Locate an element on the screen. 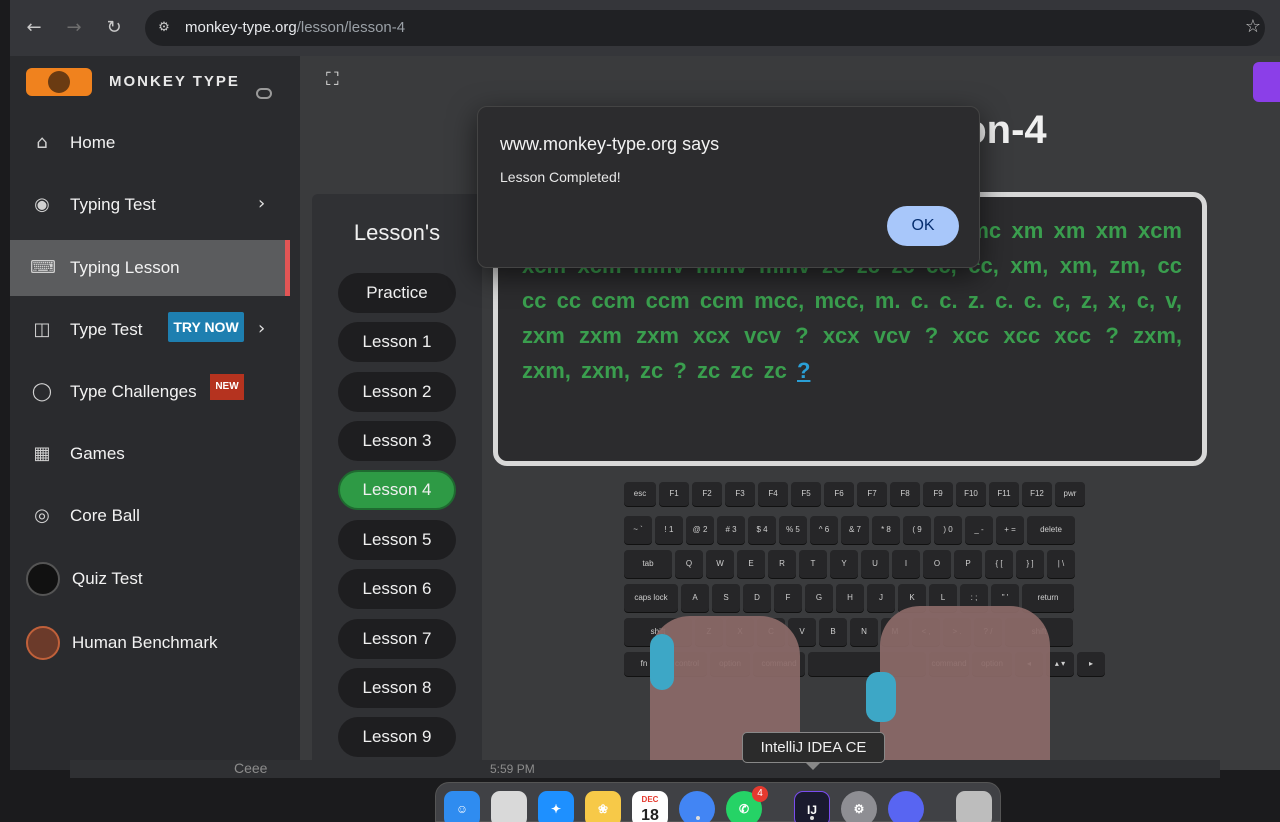 Image resolution: width=1280 pixels, height=822 pixels. sidebar-item-type-test: ◫ Type Test TRY NOW › is located at coordinates (150, 330).